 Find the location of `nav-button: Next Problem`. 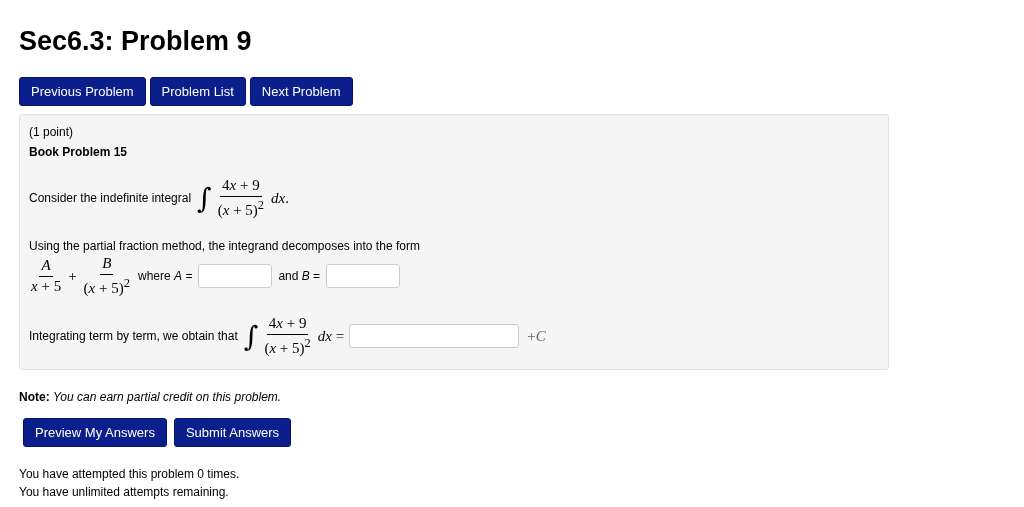

nav-button: Next Problem is located at coordinates (301, 91).